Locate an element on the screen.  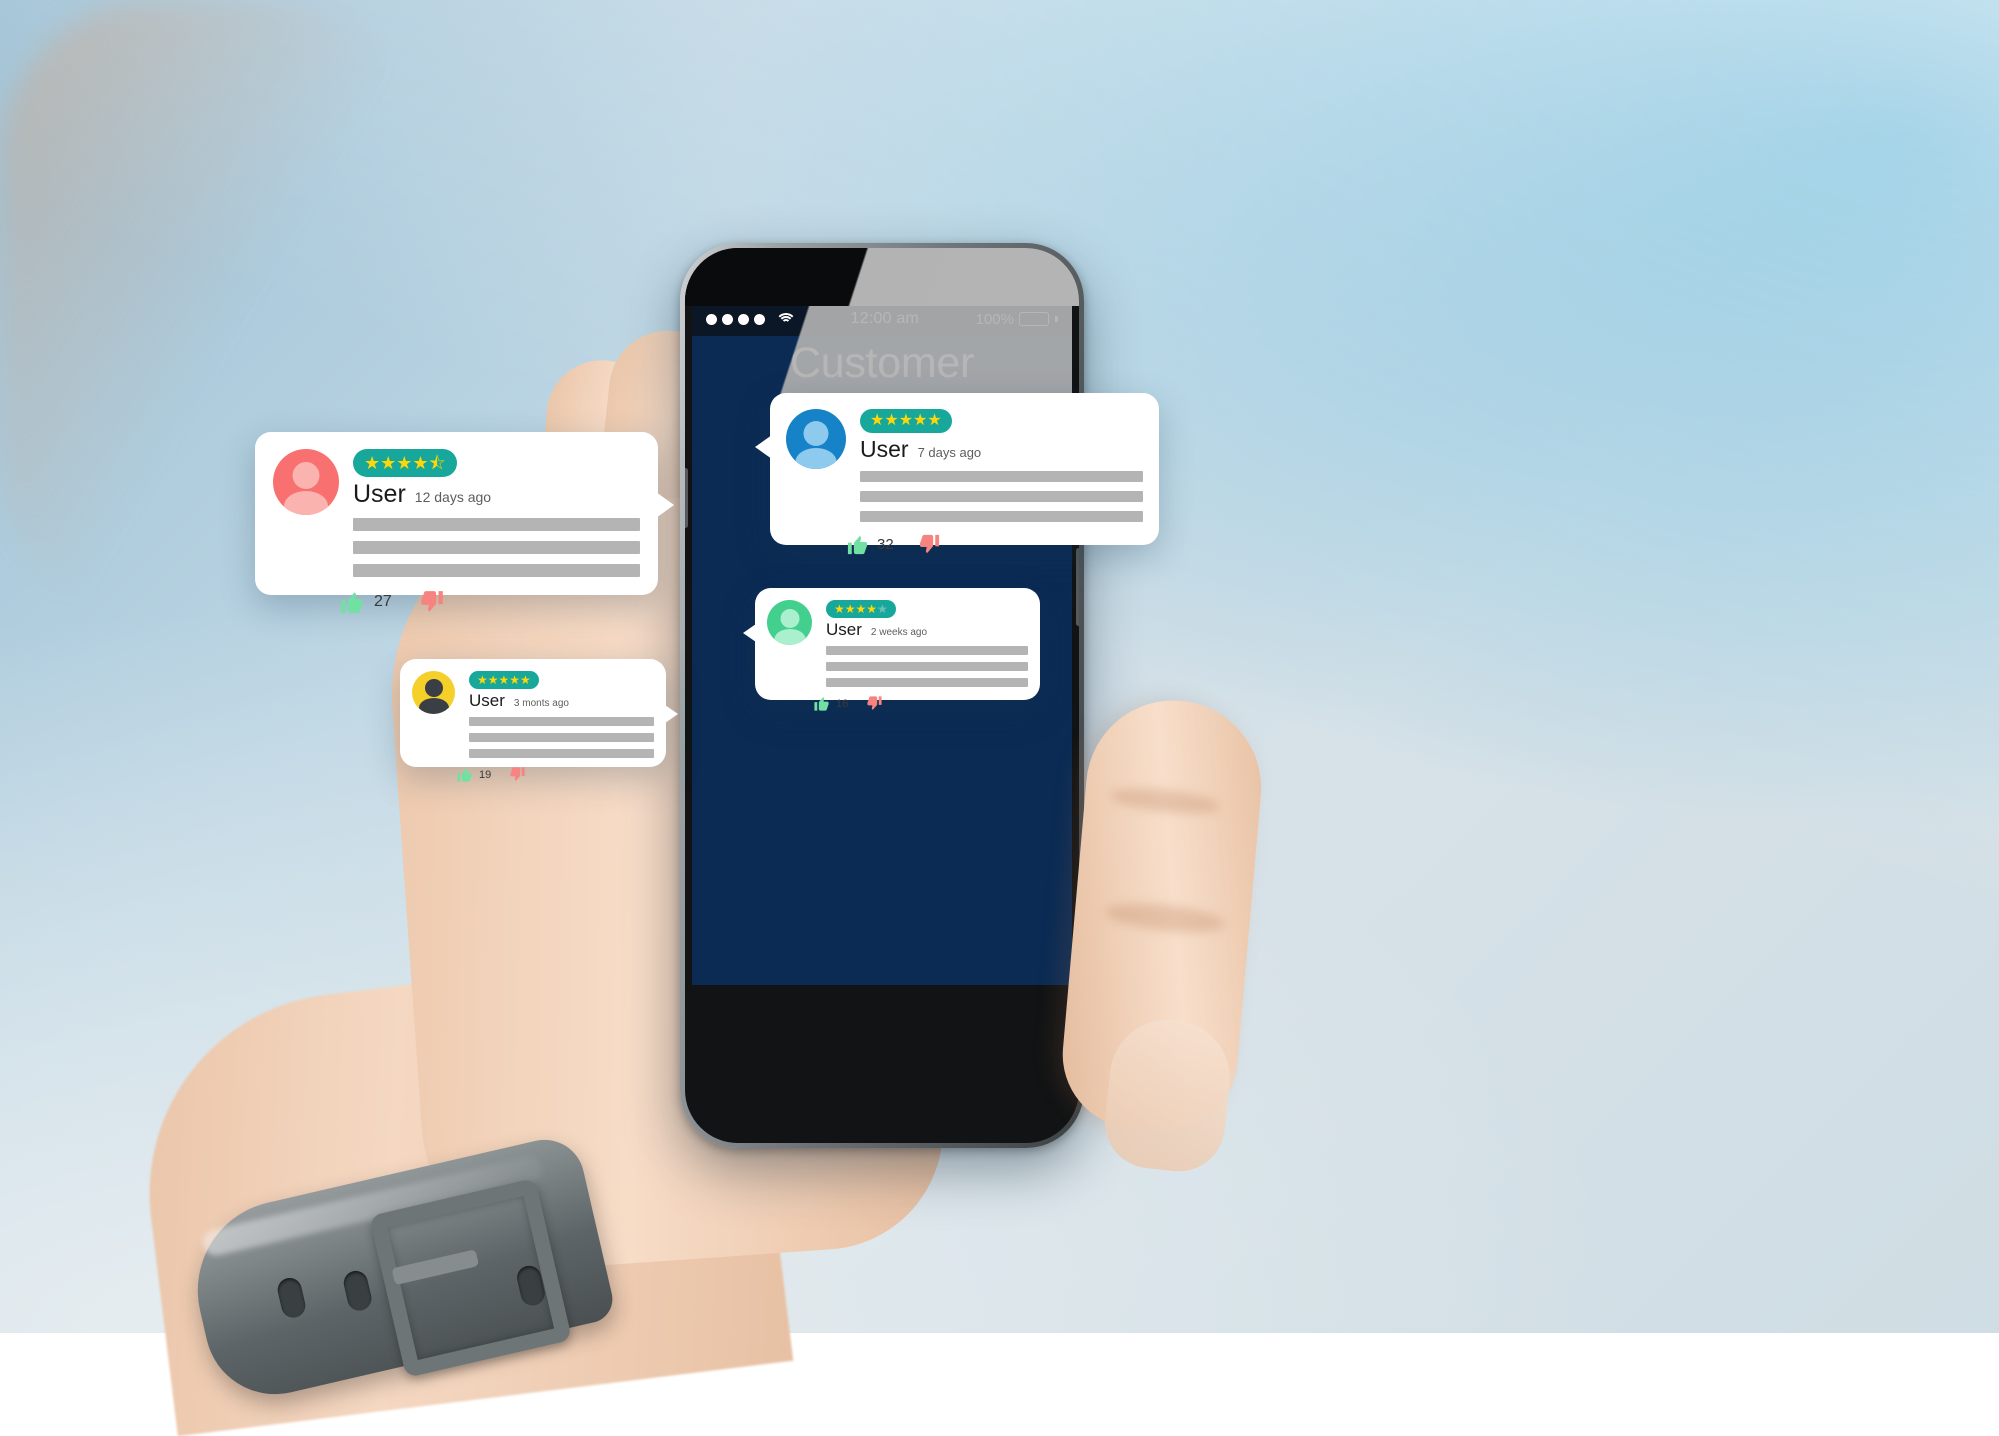
stars-empty: ★ is located at coordinates (882, 609).